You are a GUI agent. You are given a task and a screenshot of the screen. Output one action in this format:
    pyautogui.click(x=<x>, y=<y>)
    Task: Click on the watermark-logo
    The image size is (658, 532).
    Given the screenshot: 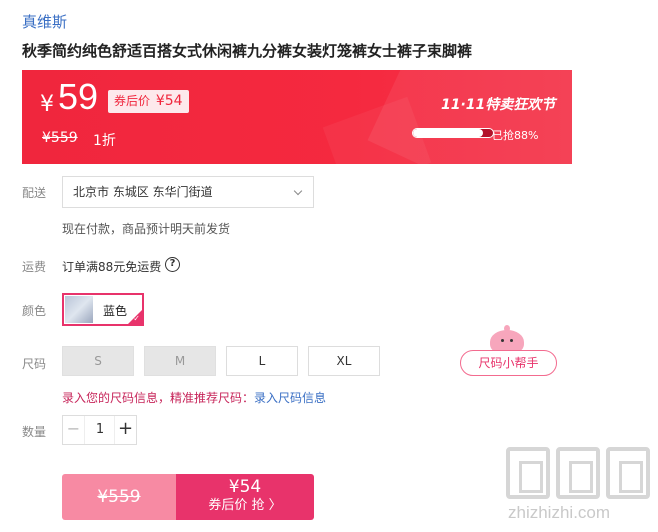 What is the action you would take?
    pyautogui.click(x=579, y=474)
    